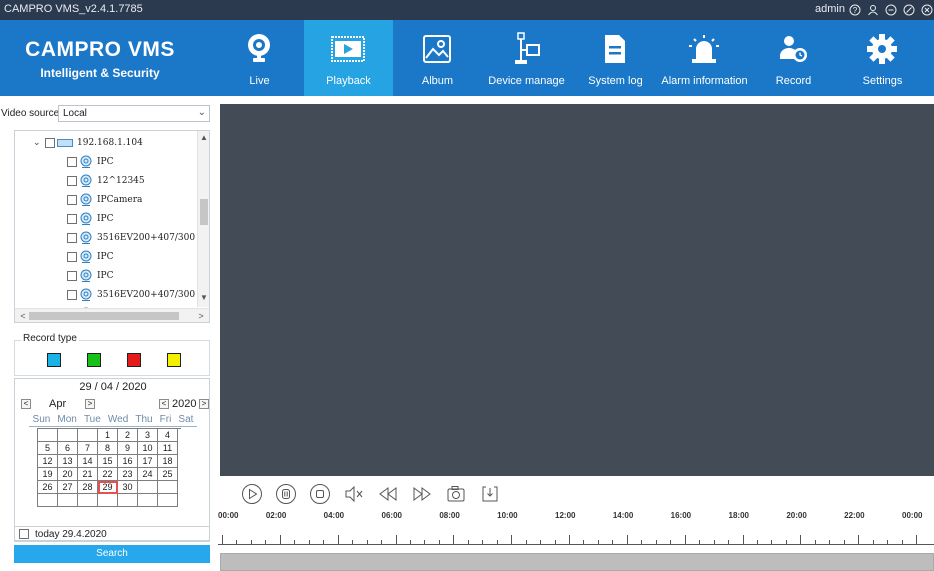  I want to click on snapshot-icon, so click(456, 494).